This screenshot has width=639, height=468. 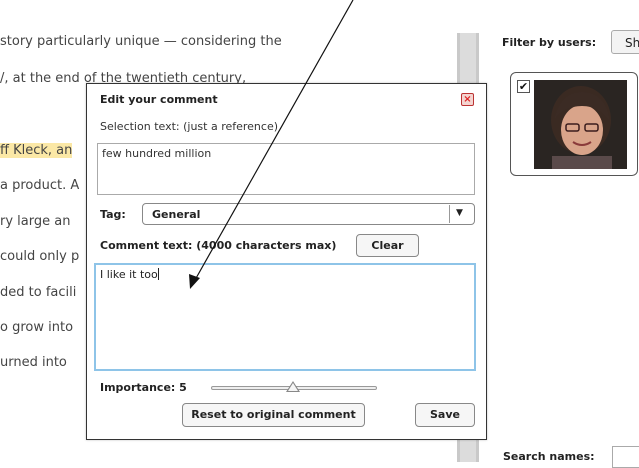 What do you see at coordinates (40, 185) in the screenshot?
I see `doc-line: a product. A` at bounding box center [40, 185].